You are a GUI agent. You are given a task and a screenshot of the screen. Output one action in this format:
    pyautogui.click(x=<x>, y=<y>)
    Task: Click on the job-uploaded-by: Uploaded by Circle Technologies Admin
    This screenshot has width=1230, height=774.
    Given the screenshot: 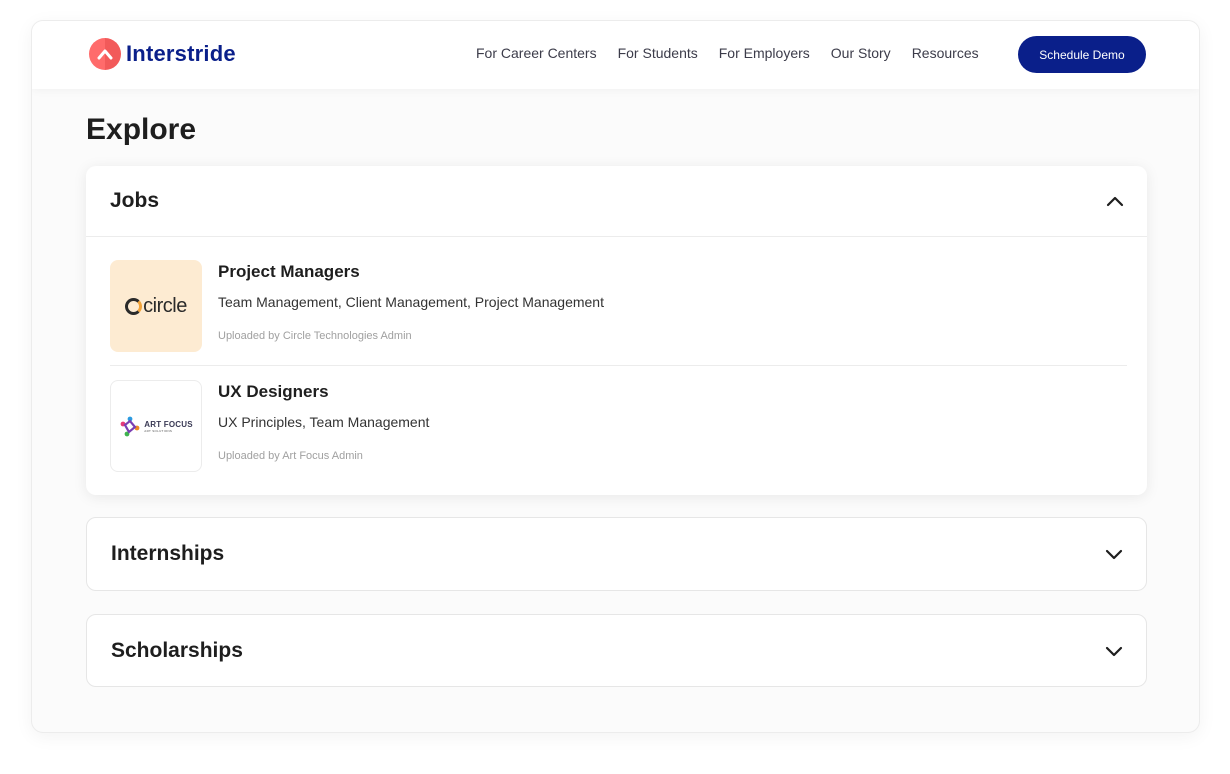 What is the action you would take?
    pyautogui.click(x=315, y=336)
    